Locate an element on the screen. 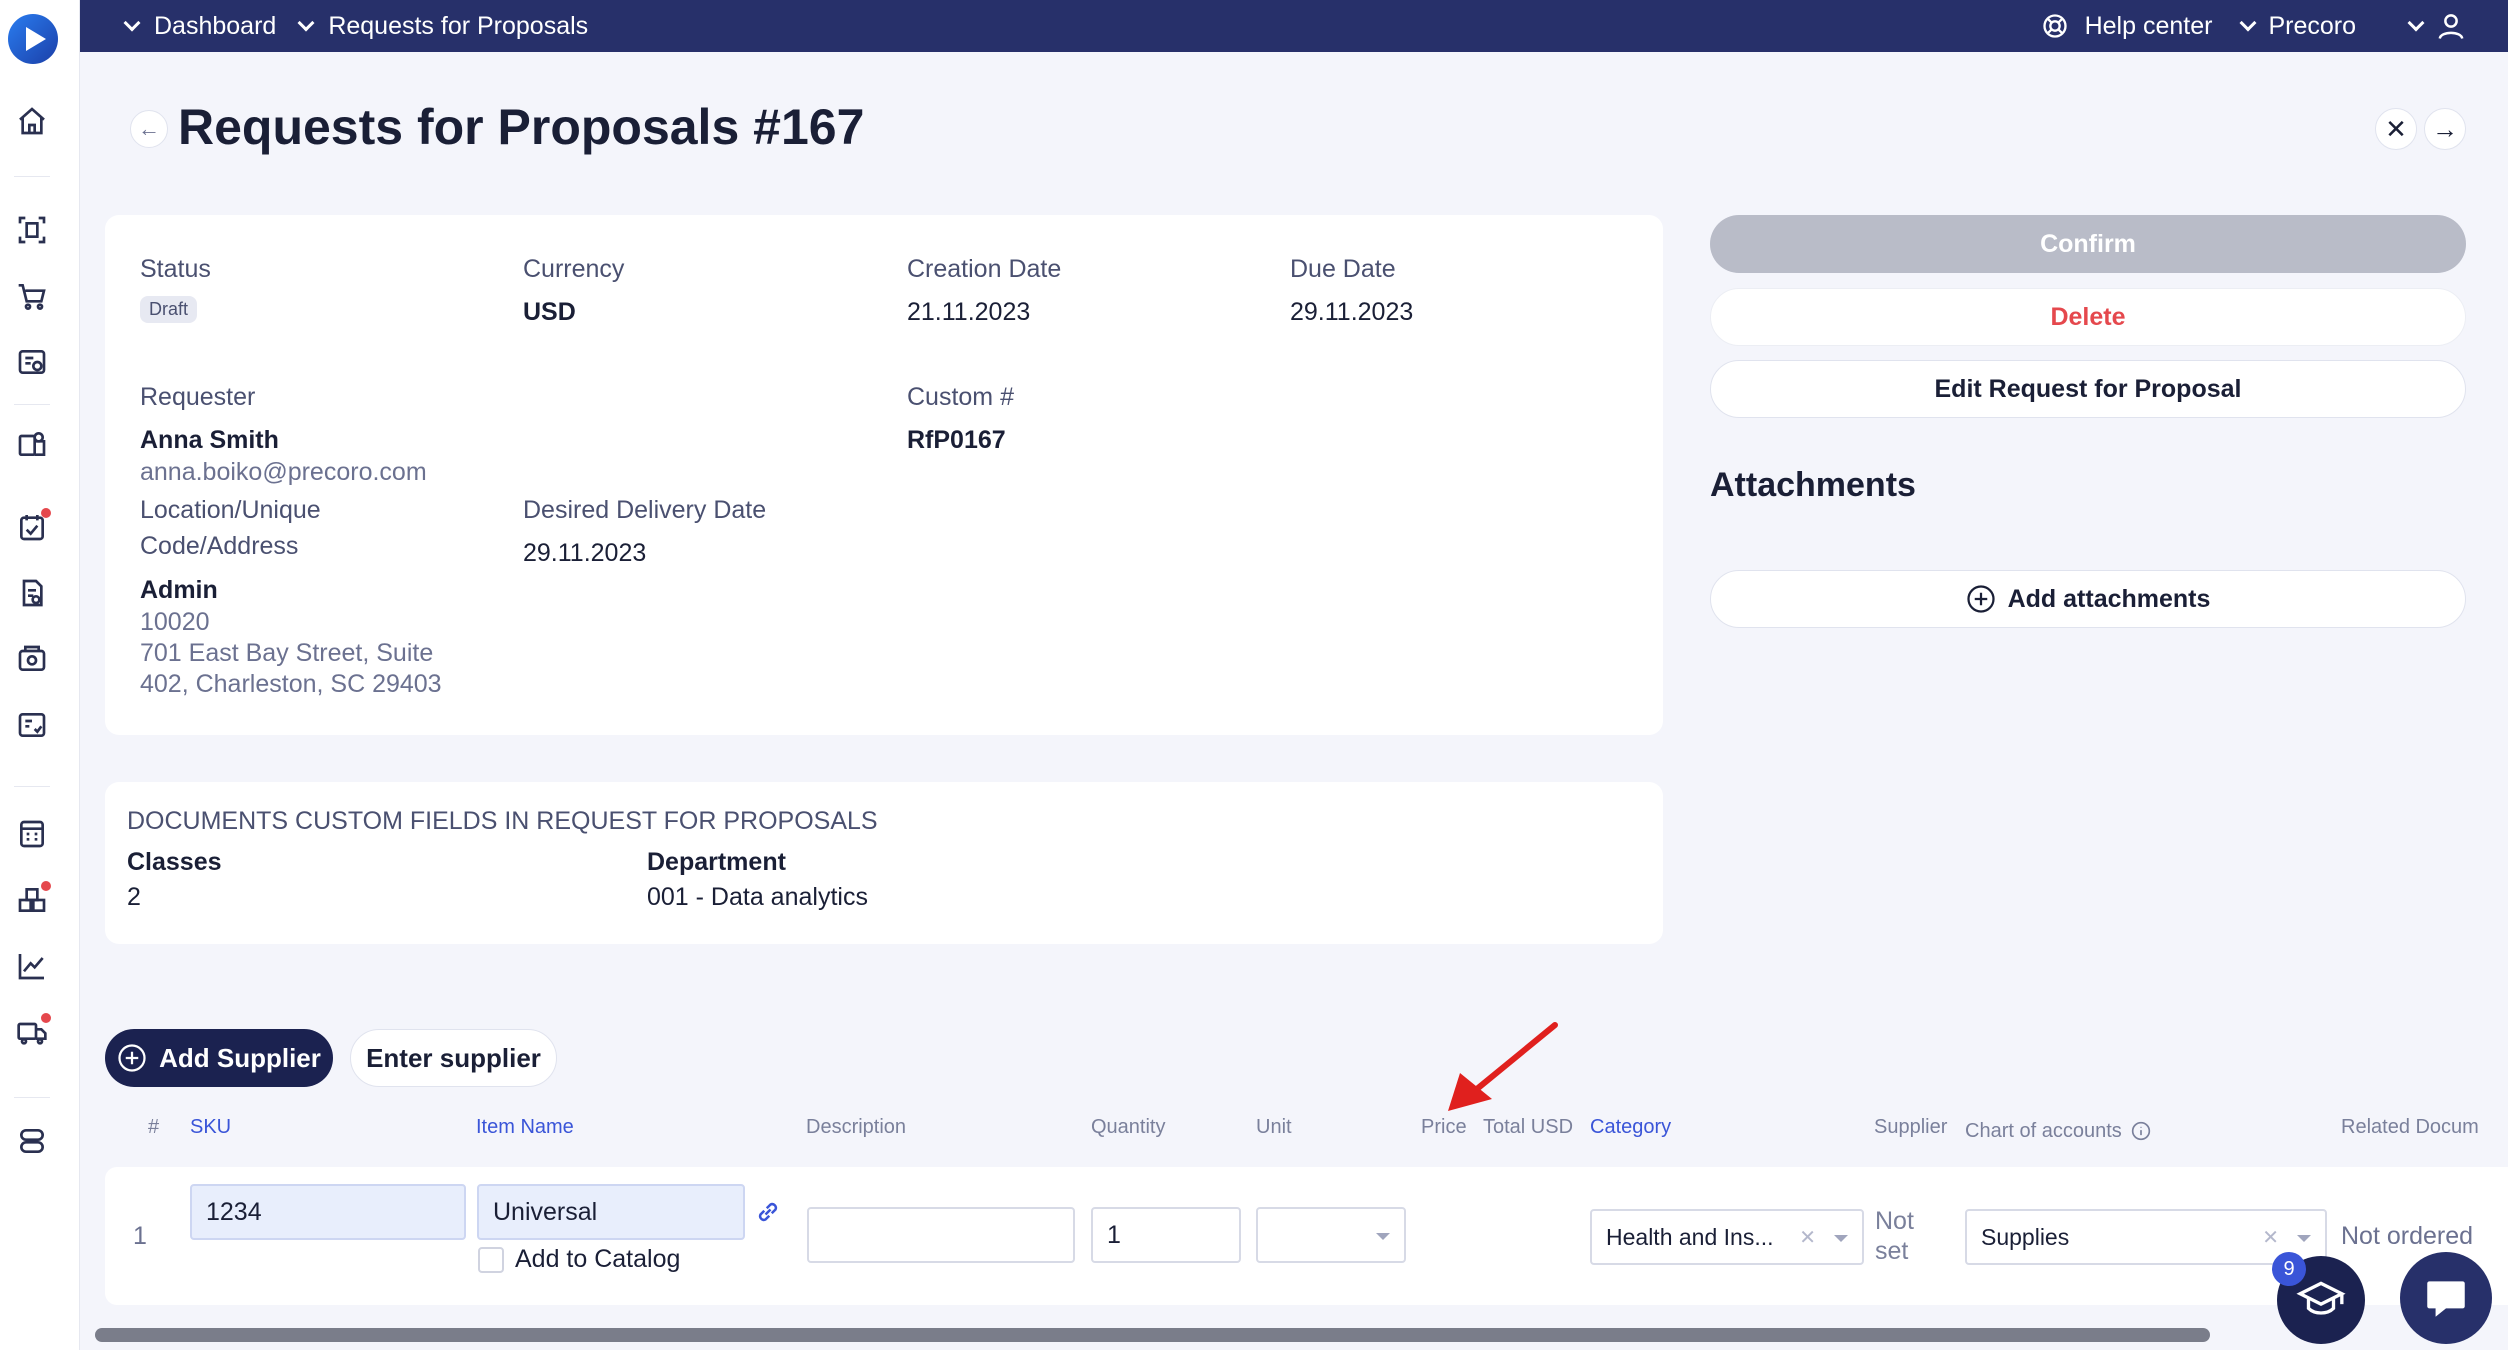 The image size is (2508, 1350). receipts-icon is located at coordinates (32, 659).